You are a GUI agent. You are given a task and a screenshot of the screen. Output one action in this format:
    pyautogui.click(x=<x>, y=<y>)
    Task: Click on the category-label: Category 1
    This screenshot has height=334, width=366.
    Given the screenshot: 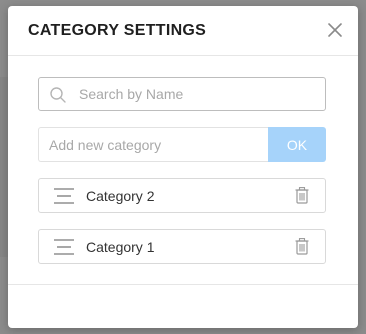 What is the action you would take?
    pyautogui.click(x=120, y=247)
    